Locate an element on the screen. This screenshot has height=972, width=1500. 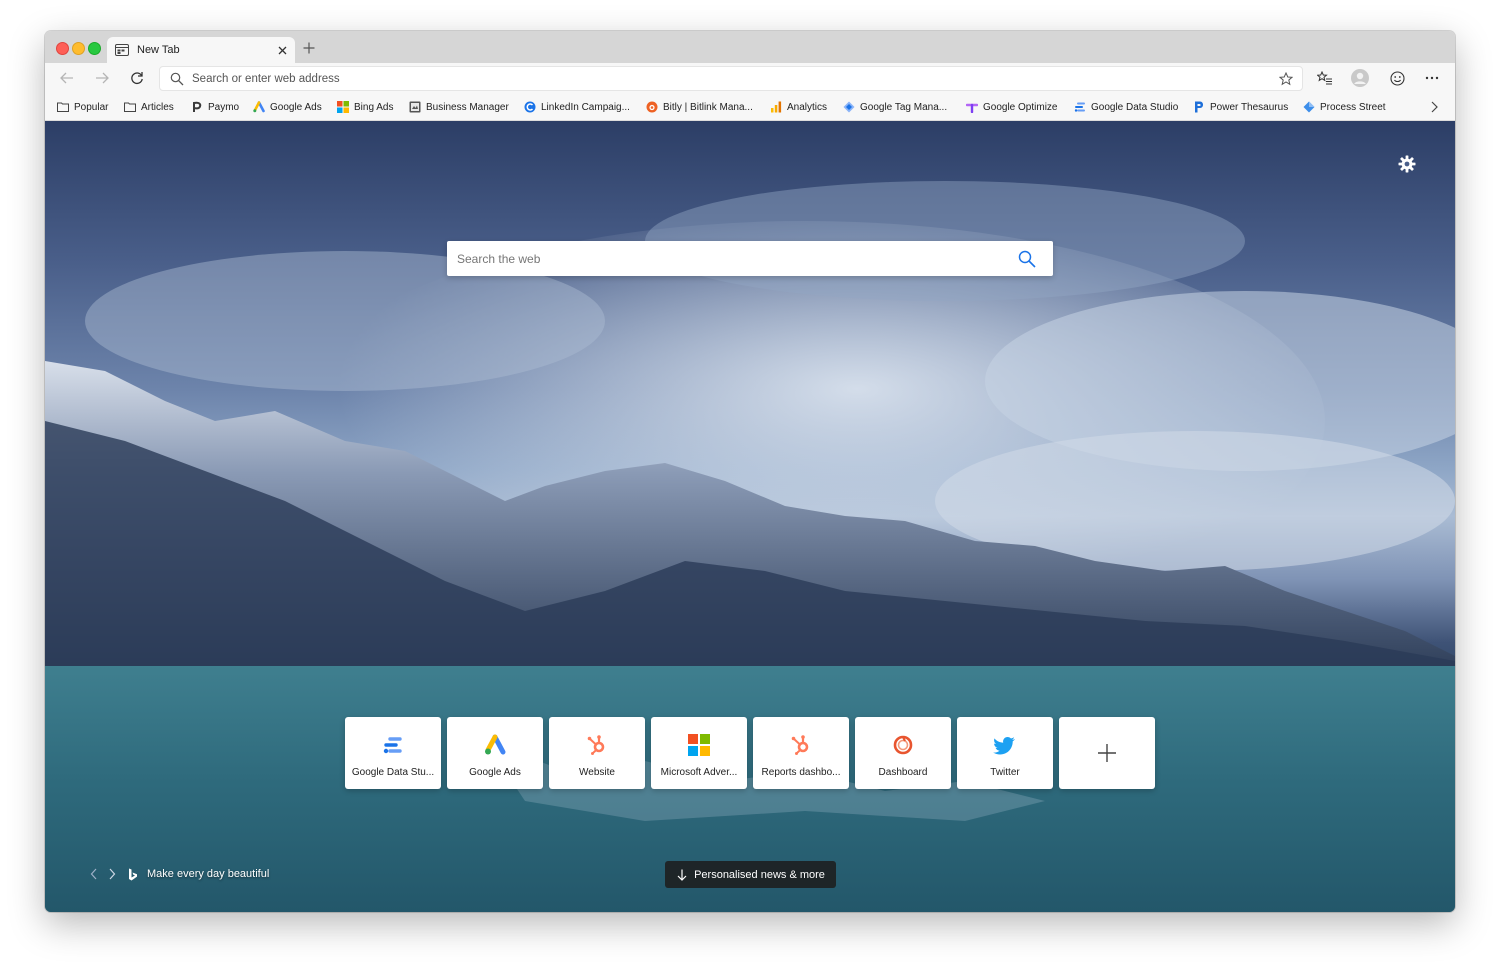
add-quick-link-tile is located at coordinates (1107, 753).